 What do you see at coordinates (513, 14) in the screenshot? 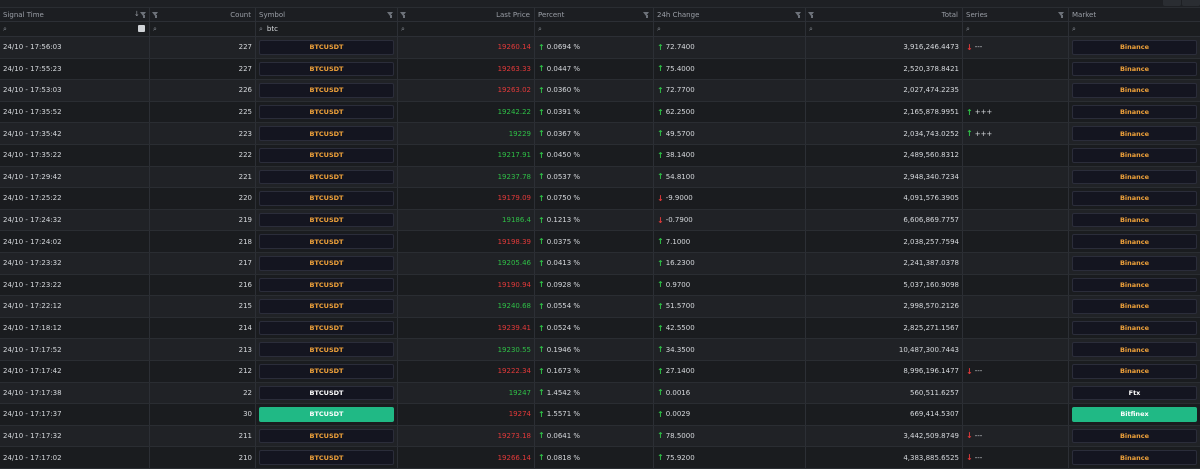
I see `col-last-price-label: Last Price` at bounding box center [513, 14].